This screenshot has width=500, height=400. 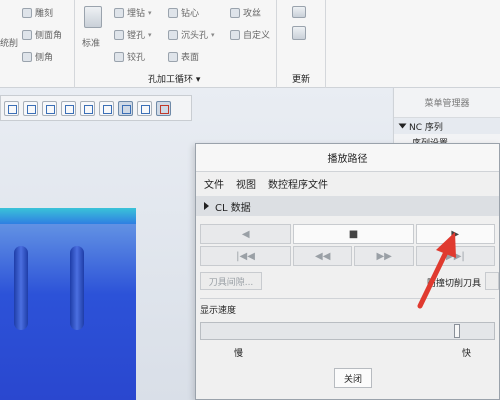 What do you see at coordinates (347, 353) in the screenshot?
I see `speed-scale: 慢 快` at bounding box center [347, 353].